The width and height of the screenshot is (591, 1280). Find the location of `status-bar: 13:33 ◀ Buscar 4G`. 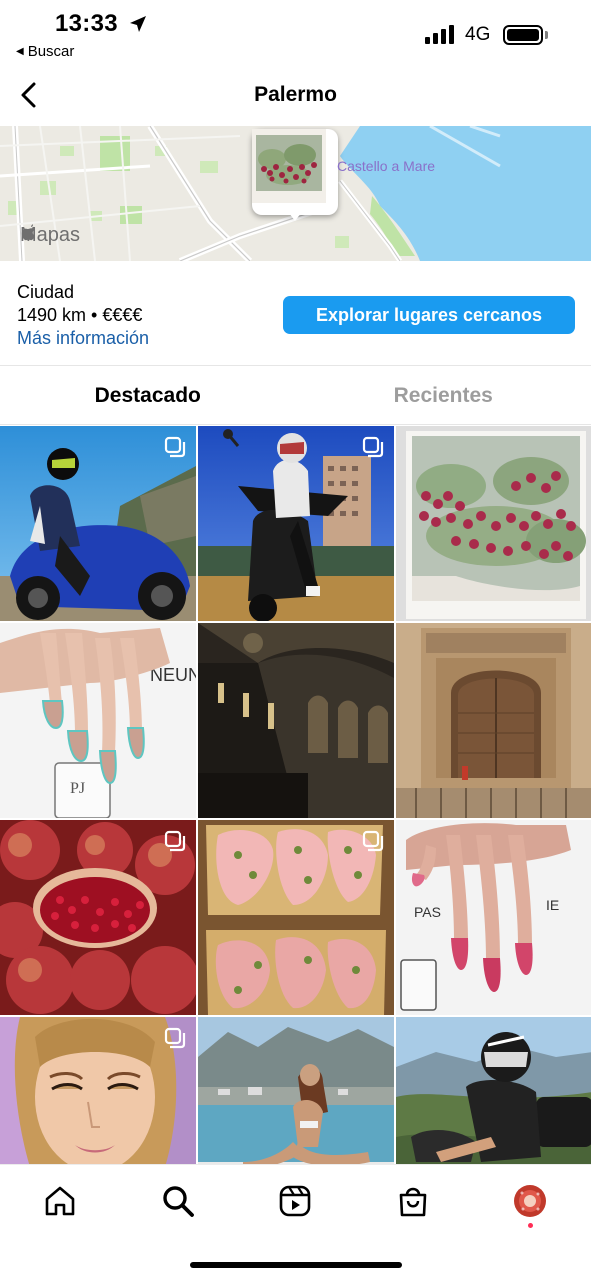

status-bar: 13:33 ◀ Buscar 4G is located at coordinates (295, 34).